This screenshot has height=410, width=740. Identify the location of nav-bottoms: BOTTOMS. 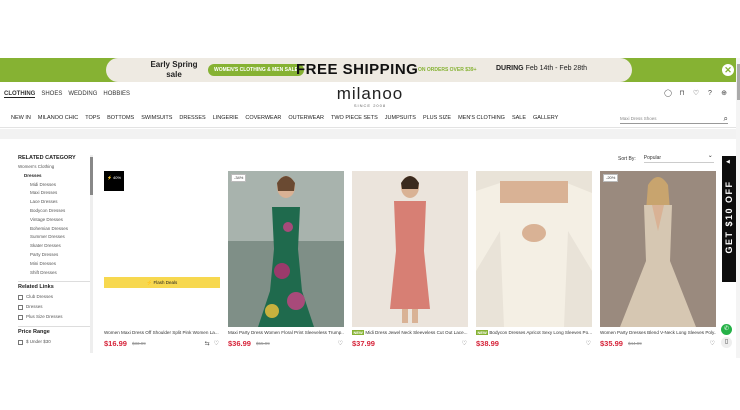
(120, 118).